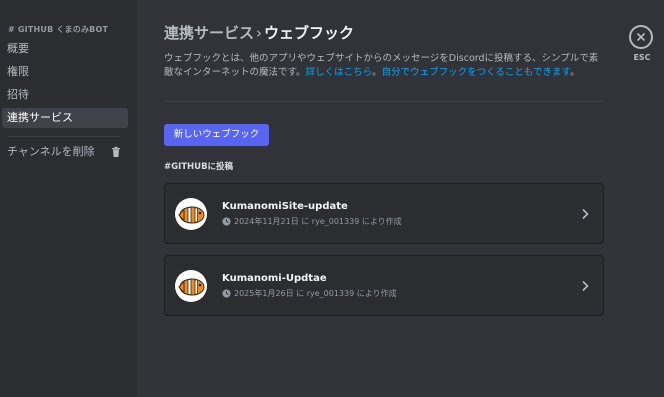  I want to click on trash-icon, so click(116, 151).